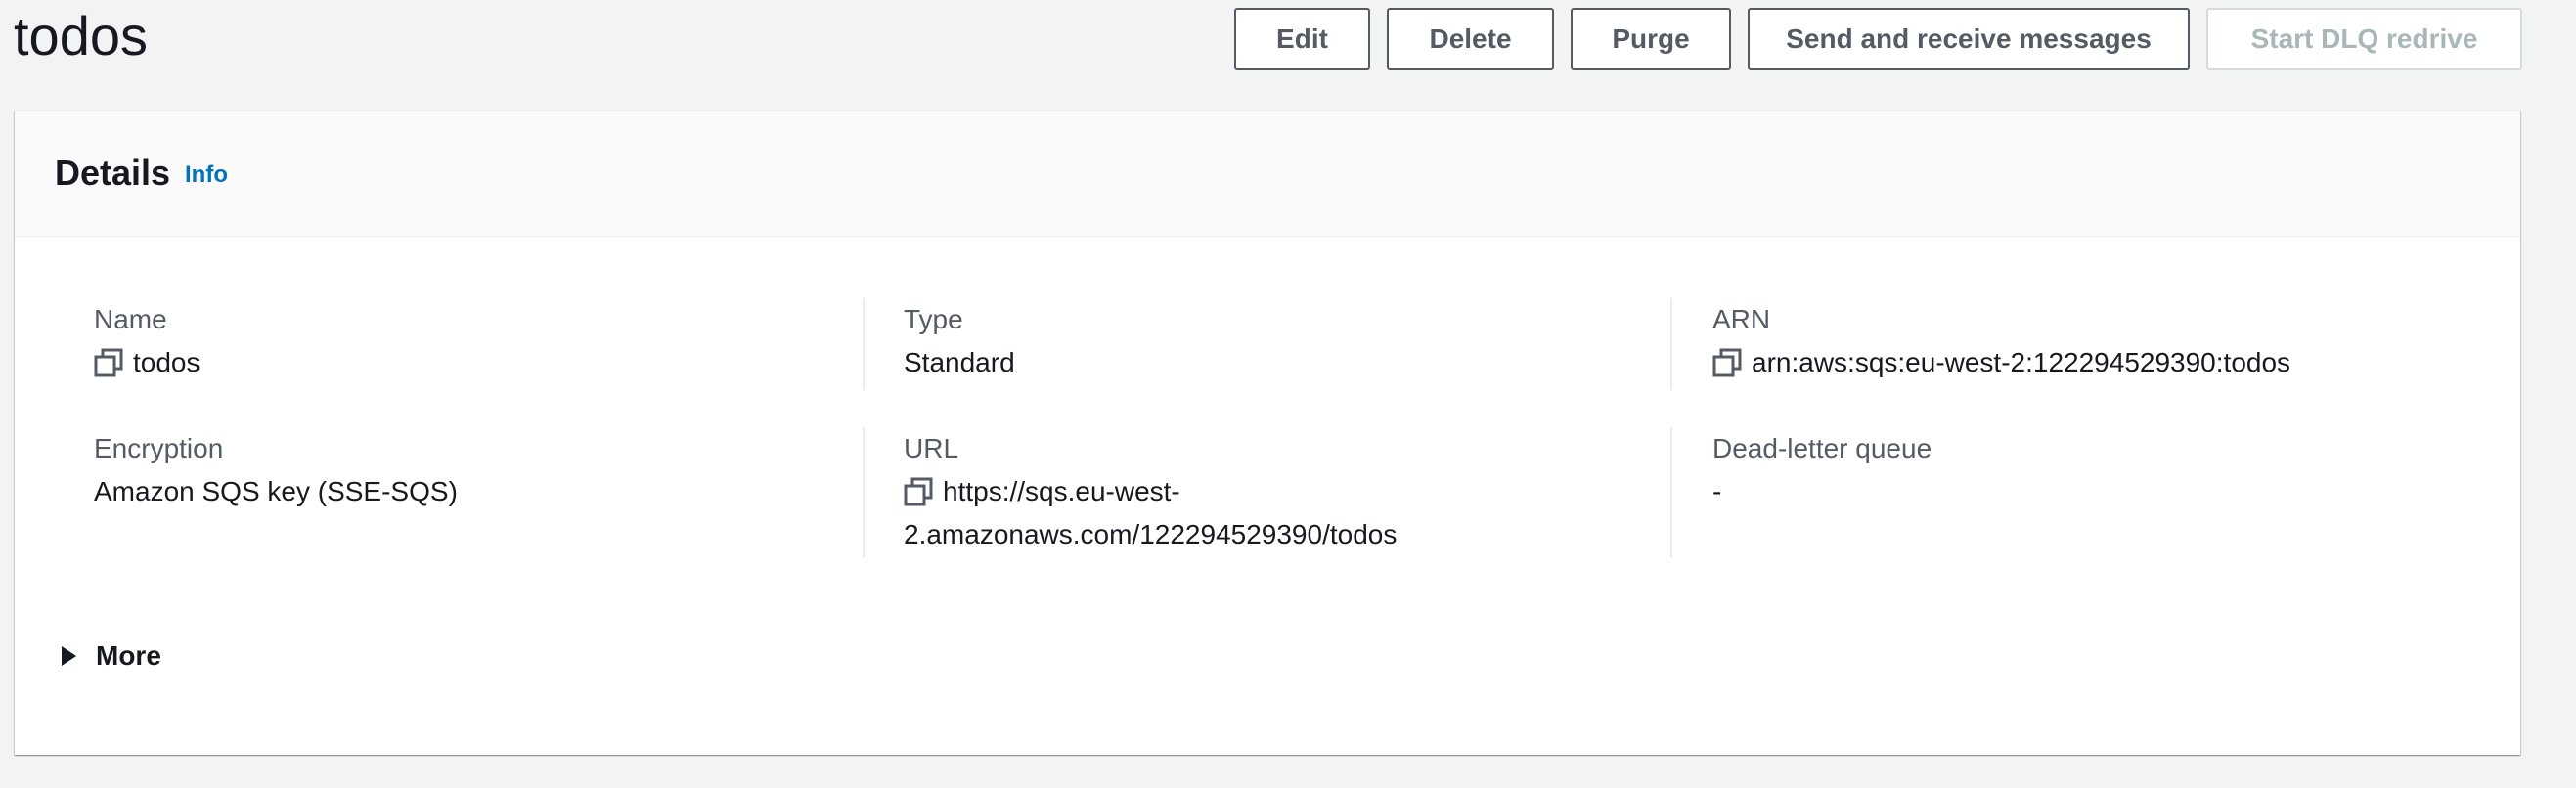 This screenshot has width=2576, height=788. Describe the element at coordinates (1969, 39) in the screenshot. I see `send-and-receive-messages-button: Send and receive messages` at that location.